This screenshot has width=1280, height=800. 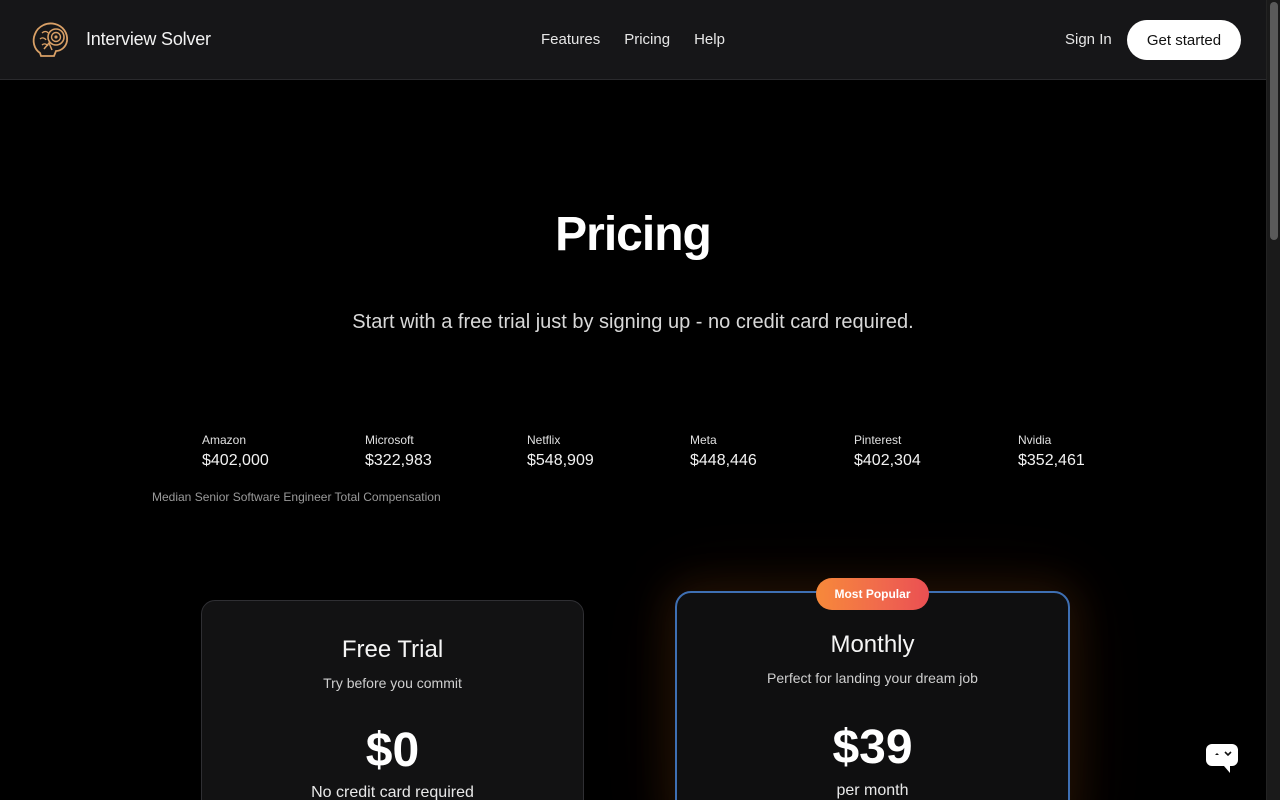 What do you see at coordinates (148, 38) in the screenshot?
I see `brand-name: Interview Solver` at bounding box center [148, 38].